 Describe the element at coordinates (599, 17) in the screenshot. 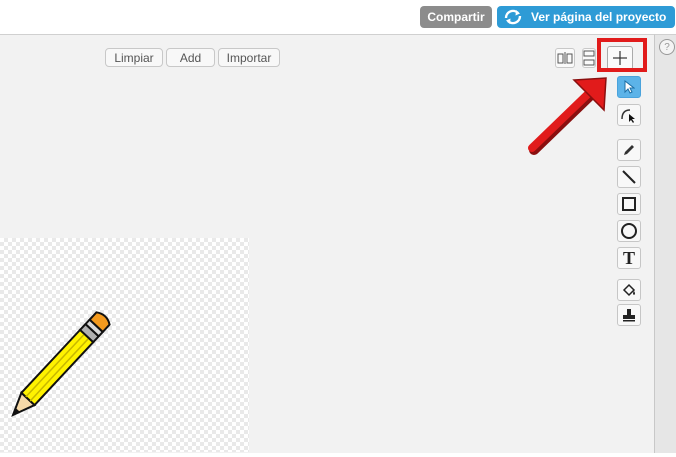

I see `view-project-page-label: Ver página del proyecto` at that location.